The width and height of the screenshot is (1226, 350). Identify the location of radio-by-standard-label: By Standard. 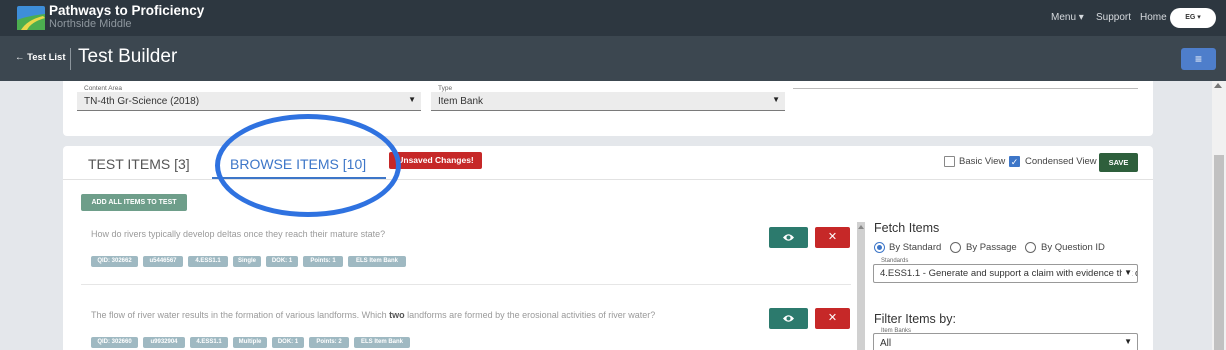
(915, 247).